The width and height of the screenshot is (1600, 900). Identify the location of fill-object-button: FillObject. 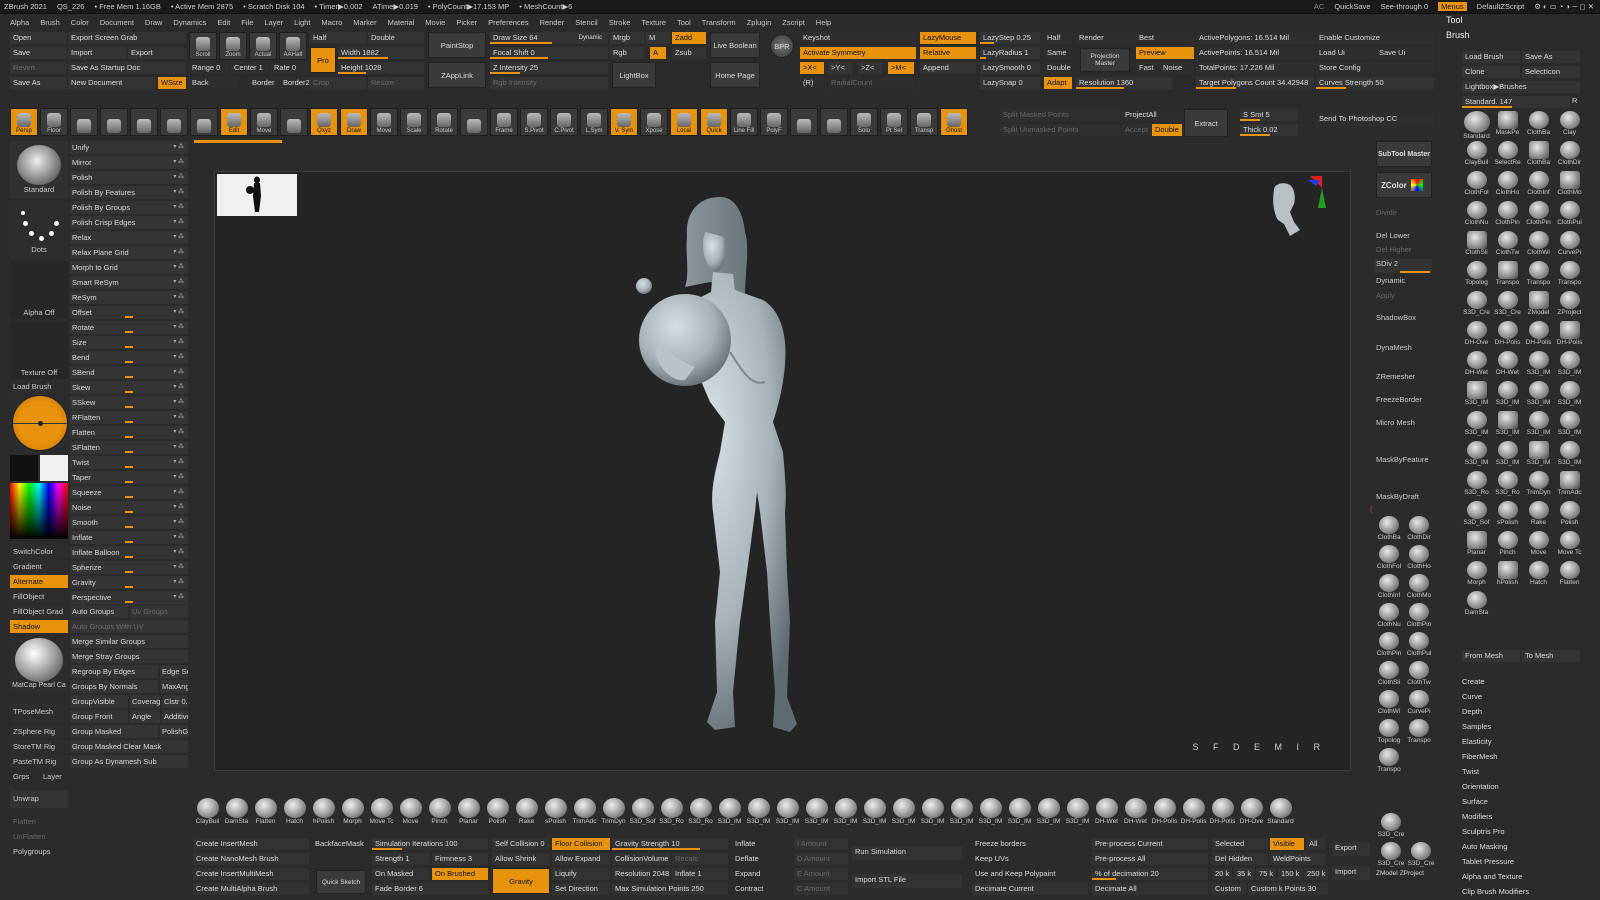
(39, 596).